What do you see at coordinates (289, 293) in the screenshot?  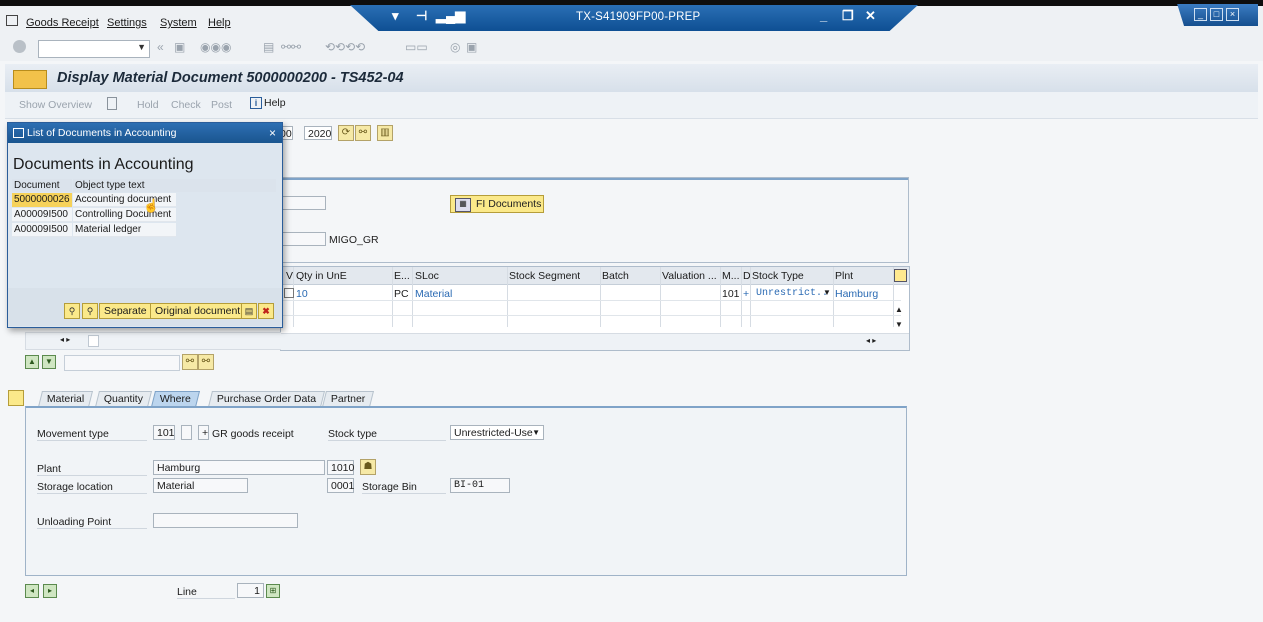 I see `row-checkbox` at bounding box center [289, 293].